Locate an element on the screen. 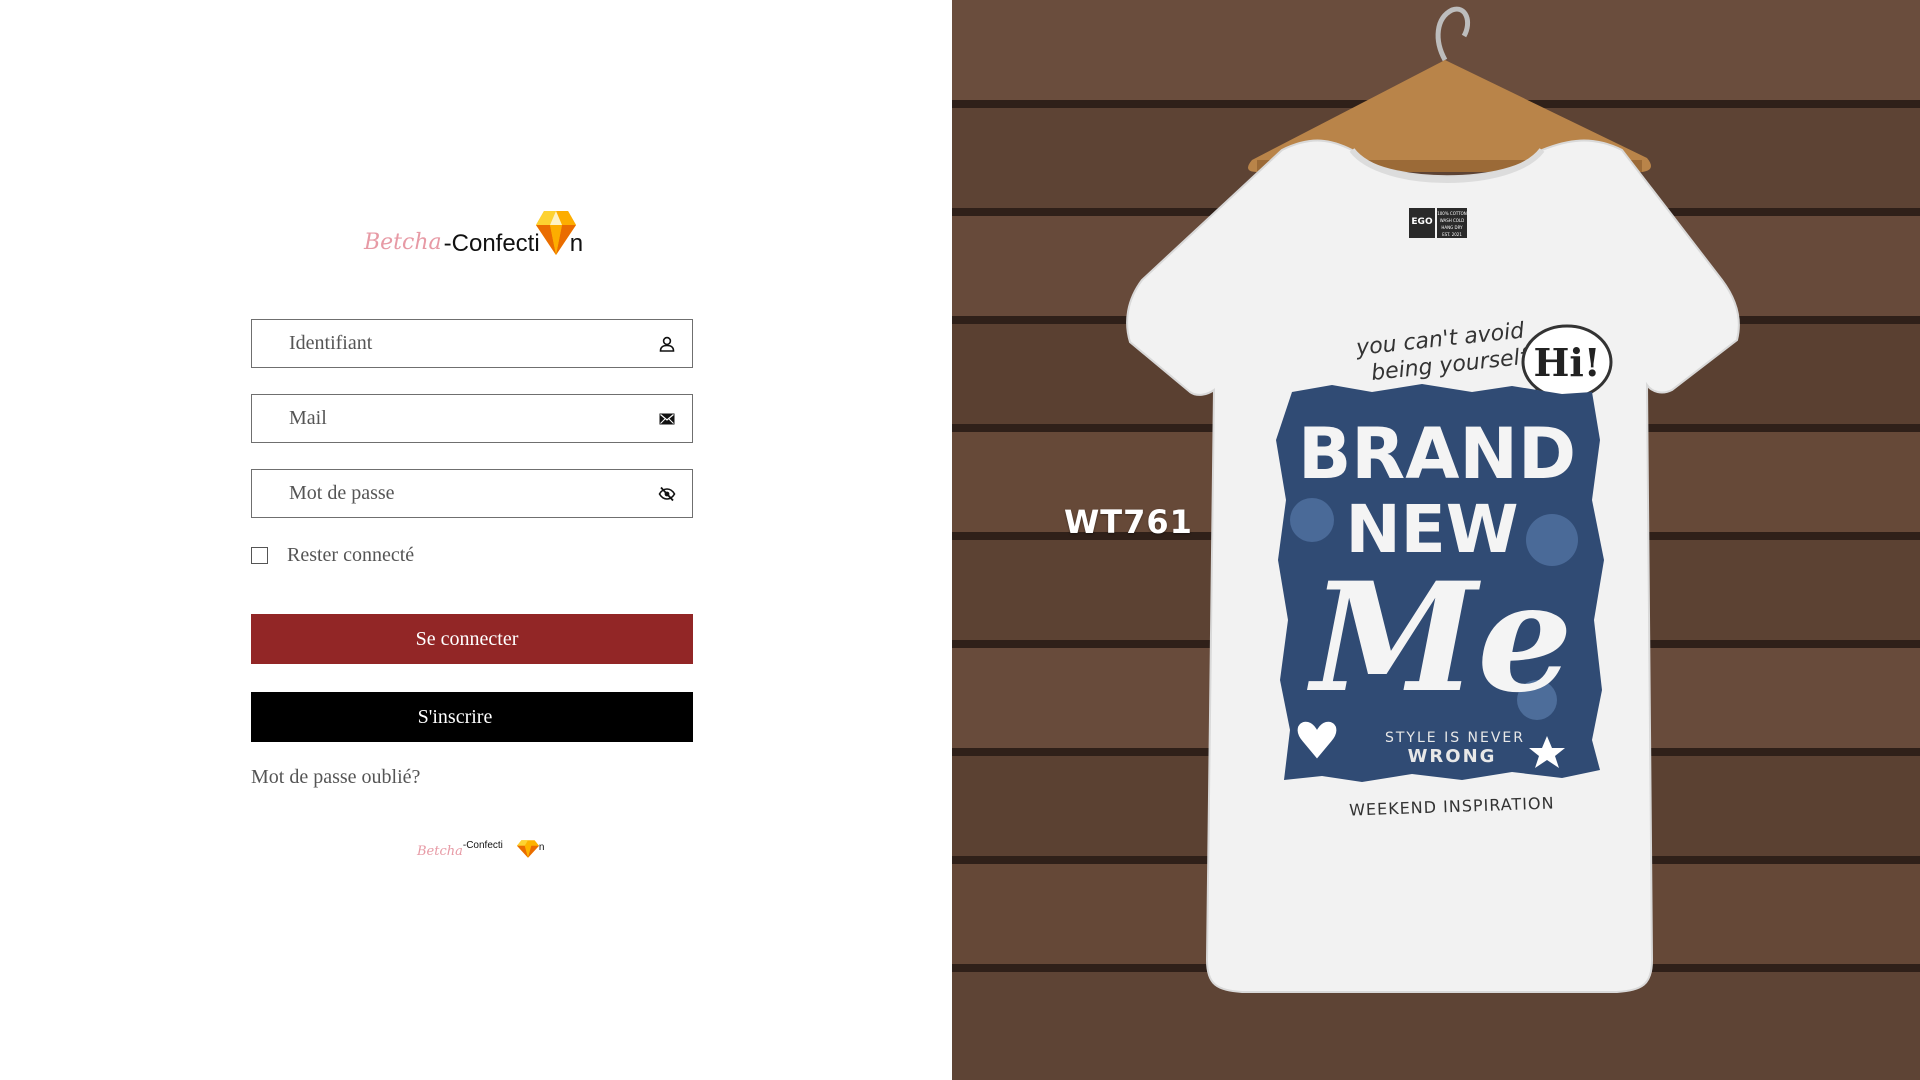 Image resolution: width=1920 pixels, height=1080 pixels. username-input is located at coordinates (472, 343).